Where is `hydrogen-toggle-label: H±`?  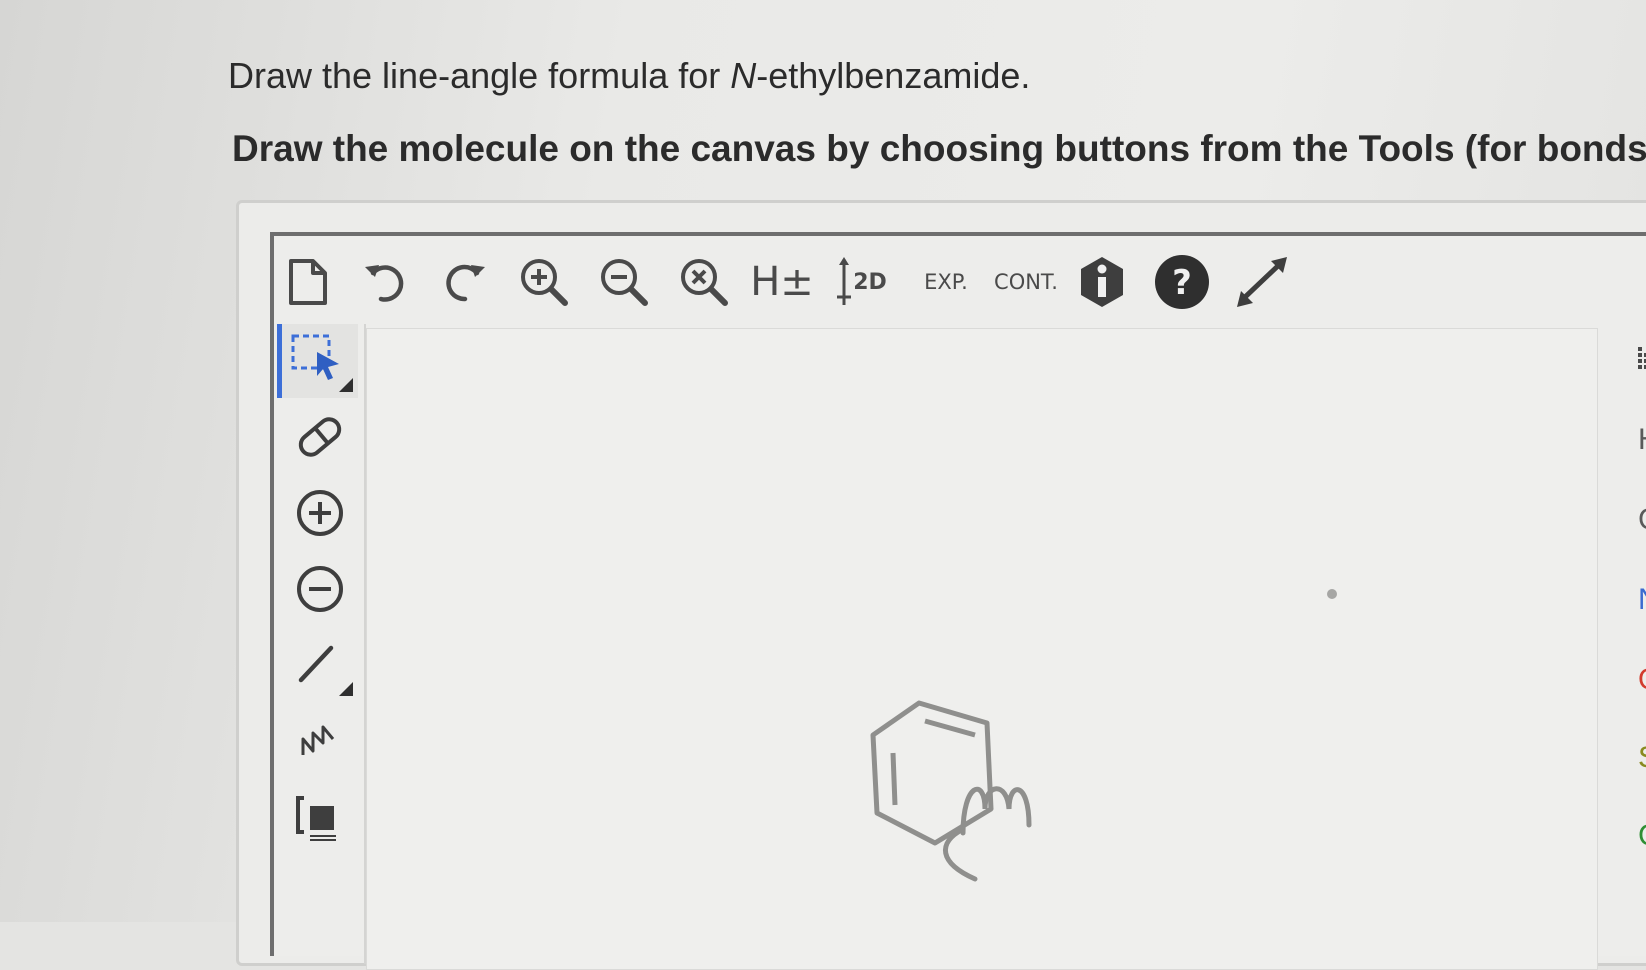 hydrogen-toggle-label: H± is located at coordinates (782, 282).